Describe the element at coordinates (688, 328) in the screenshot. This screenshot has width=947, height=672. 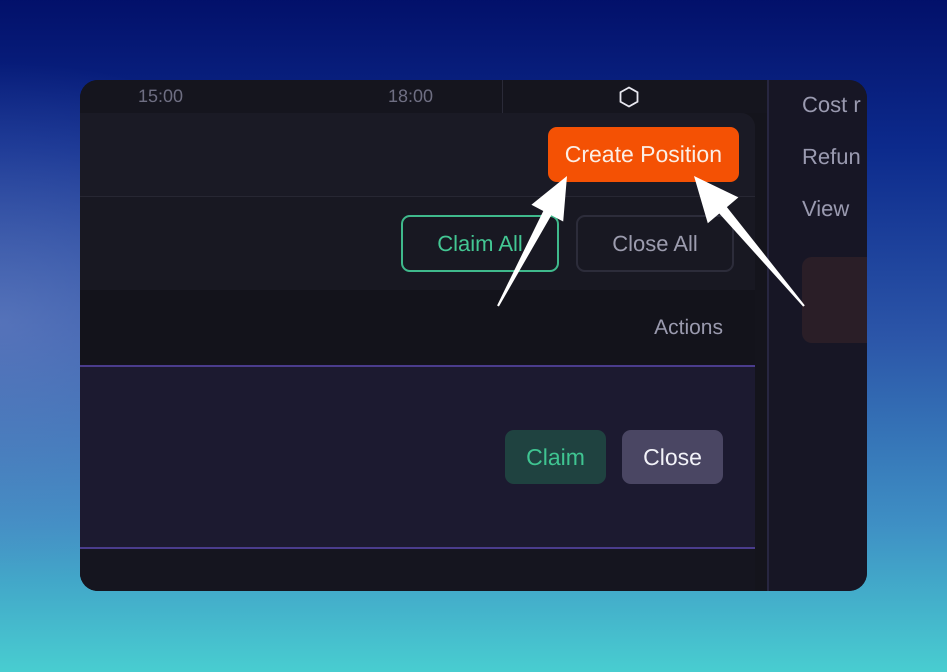
I see `column-header: Actions` at that location.